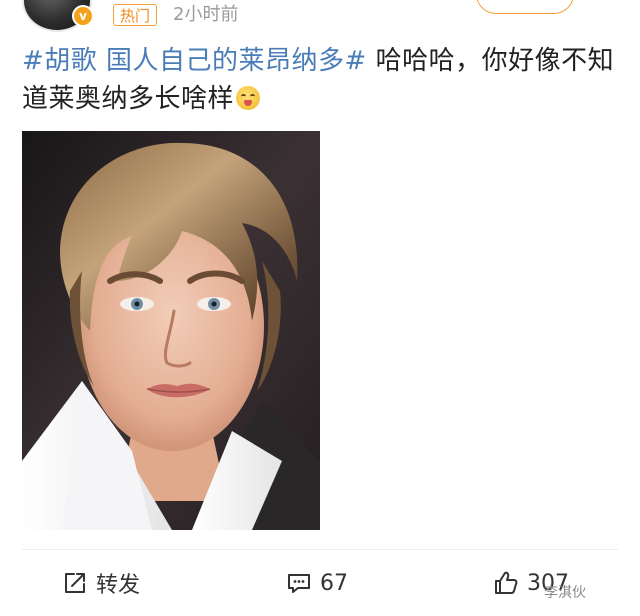 This screenshot has width=640, height=616. What do you see at coordinates (118, 585) in the screenshot?
I see `repost-label: 转发` at bounding box center [118, 585].